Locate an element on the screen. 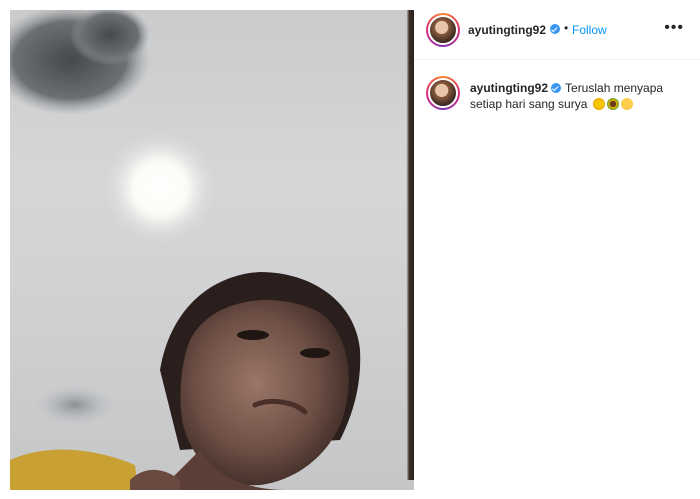 The width and height of the screenshot is (700, 499). sunflower-emoji-icon is located at coordinates (612, 104).